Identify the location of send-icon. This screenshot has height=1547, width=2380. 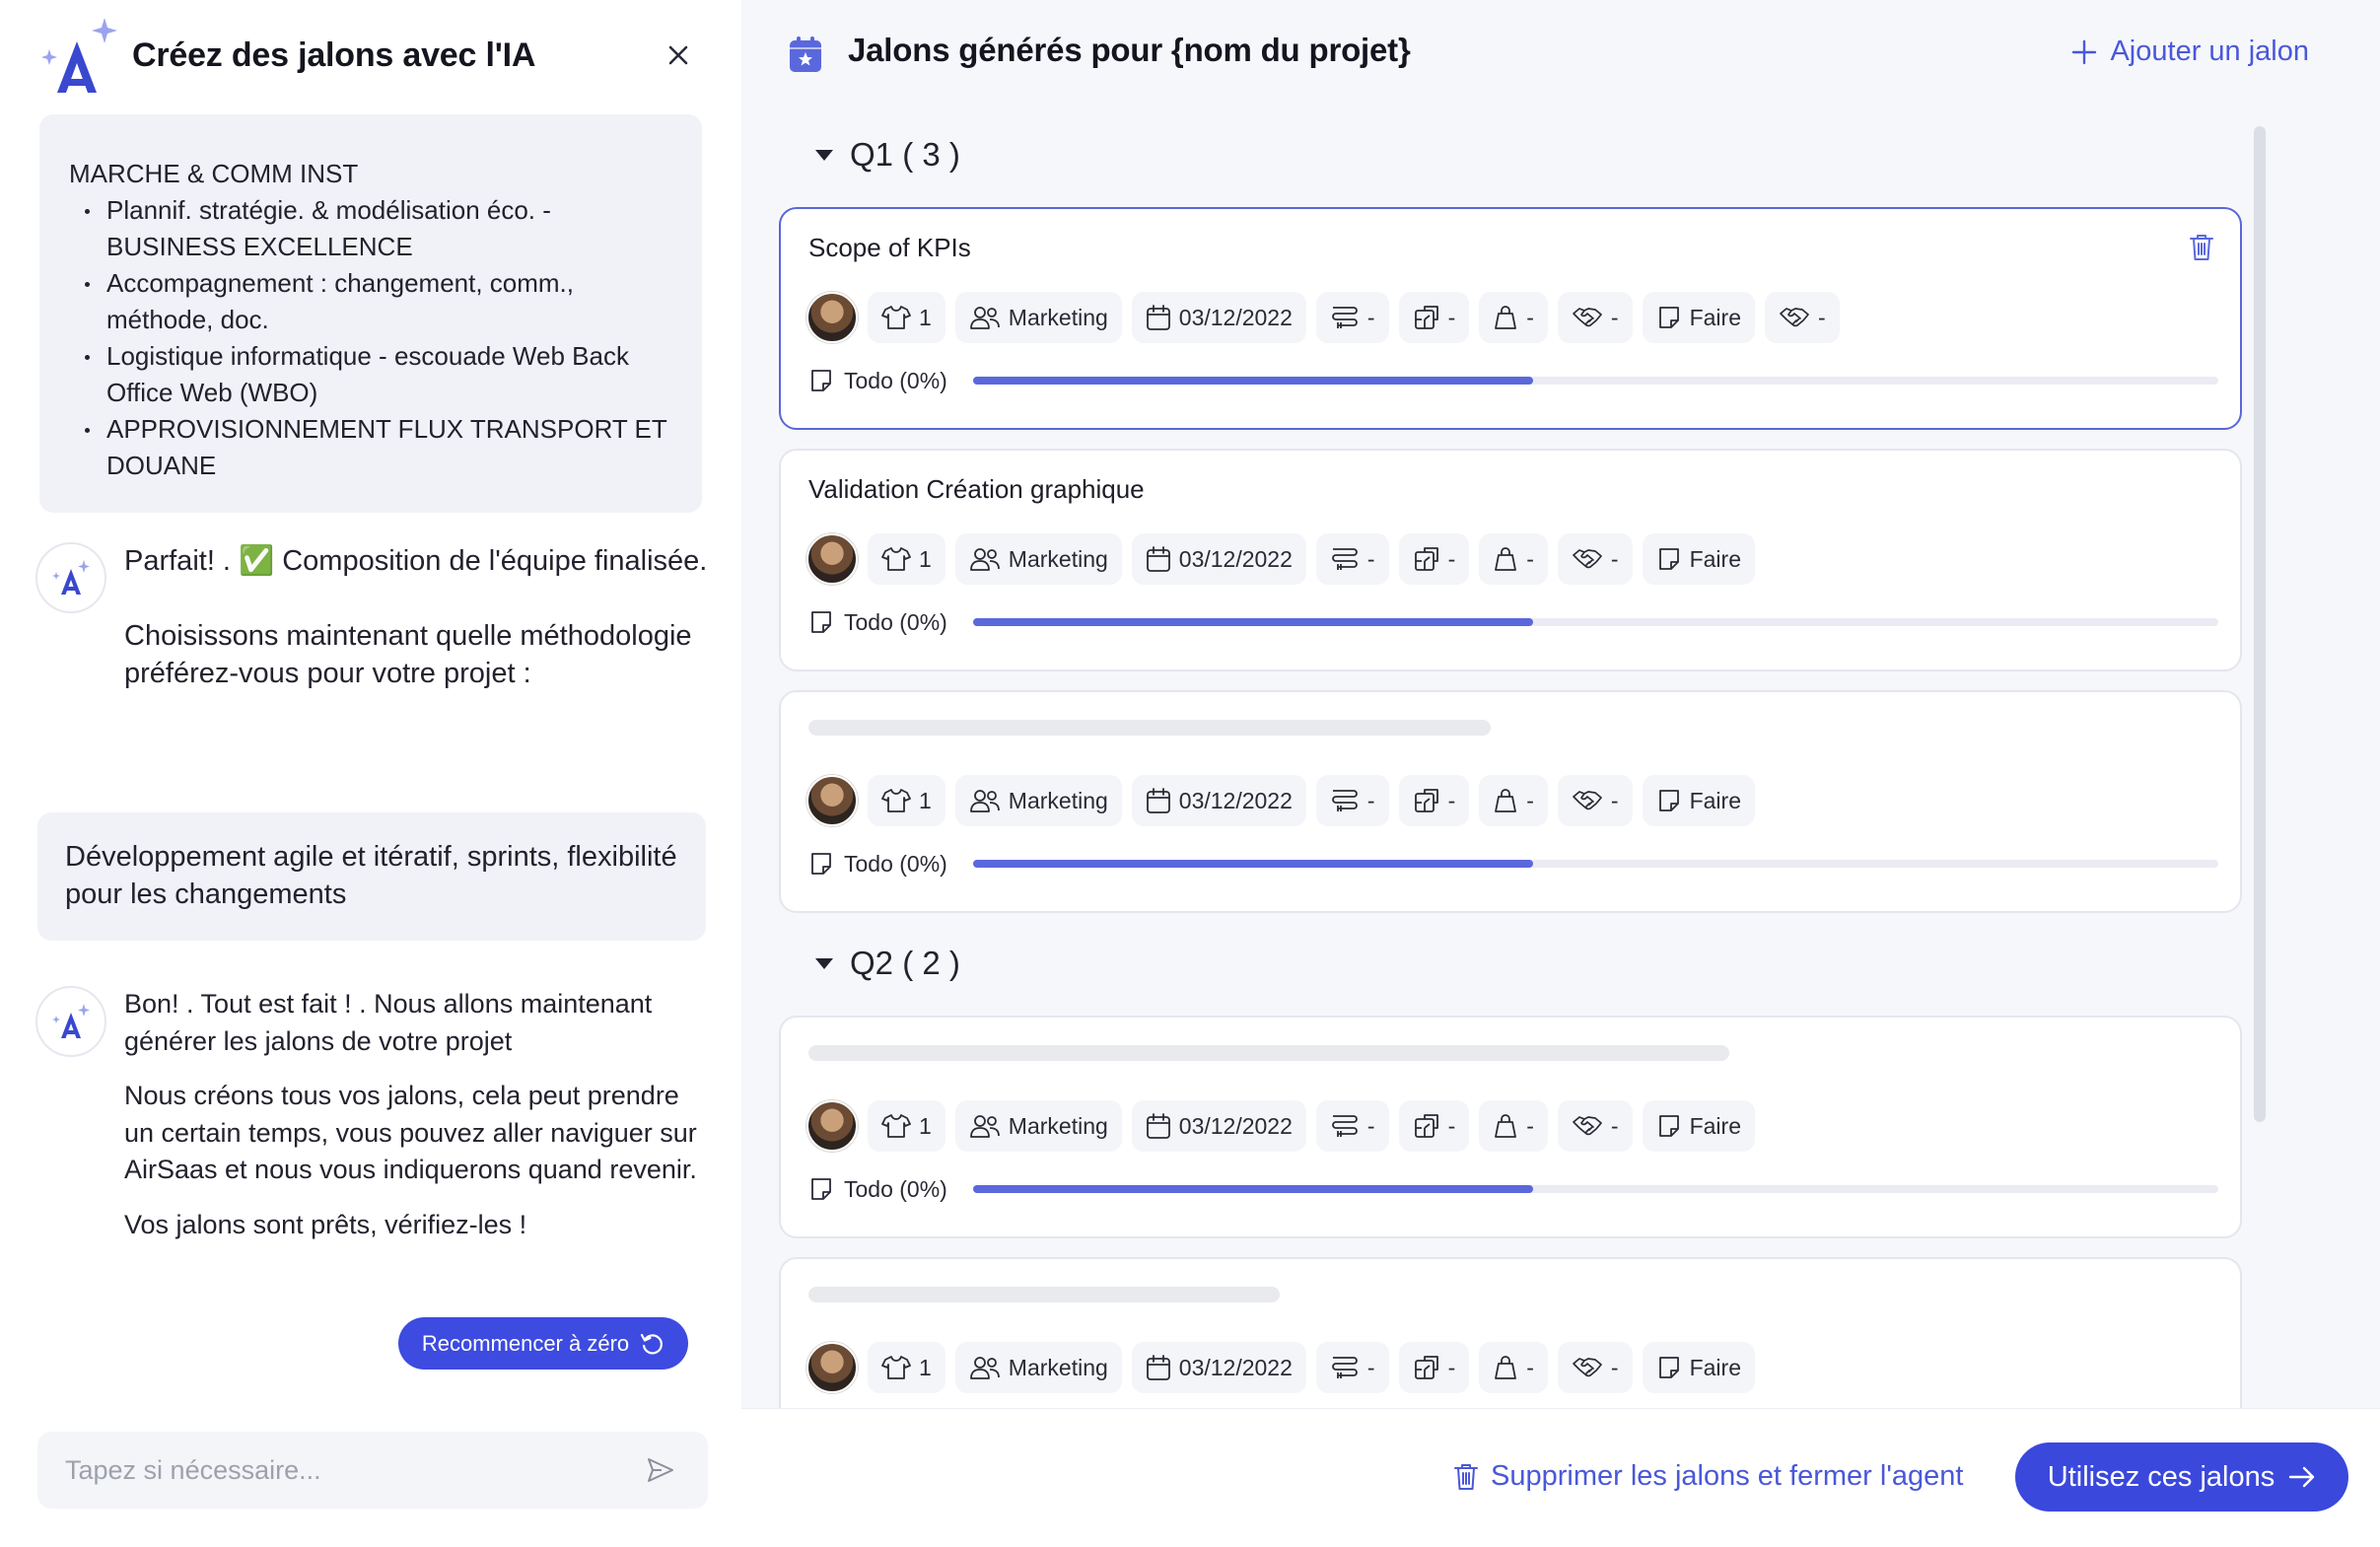
(660, 1470).